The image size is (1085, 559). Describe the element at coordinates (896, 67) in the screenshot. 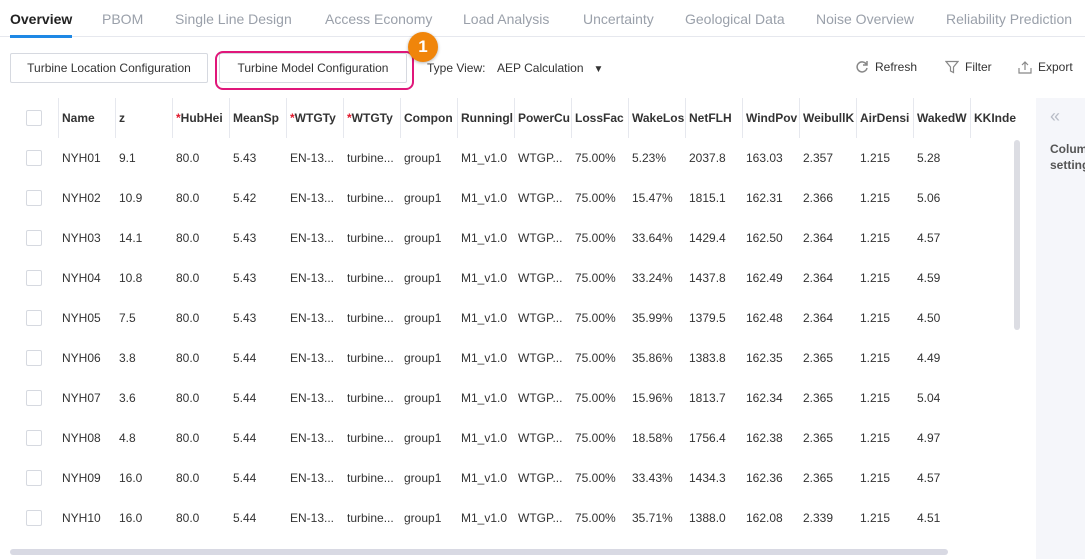

I see `refresh-label: Refresh` at that location.